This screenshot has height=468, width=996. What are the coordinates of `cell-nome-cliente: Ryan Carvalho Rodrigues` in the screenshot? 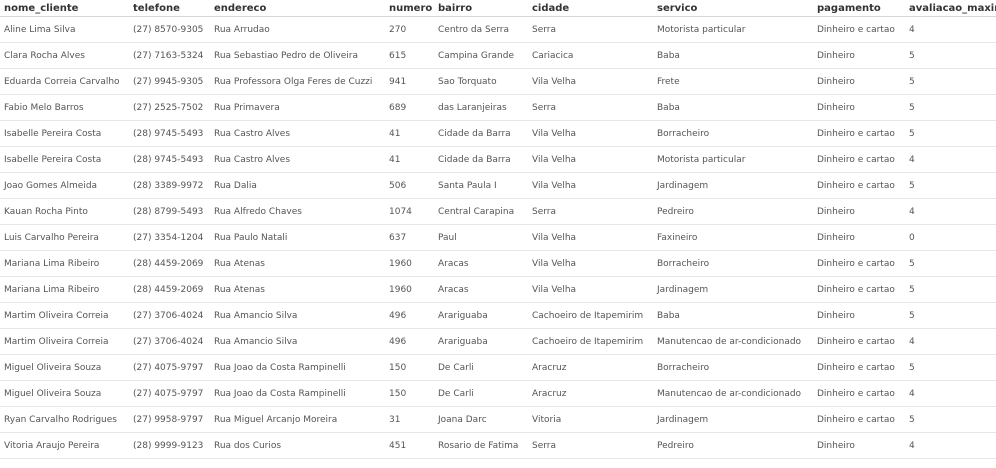 It's located at (64, 419).